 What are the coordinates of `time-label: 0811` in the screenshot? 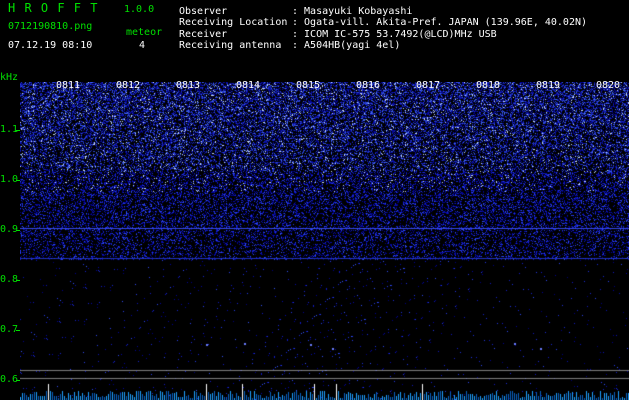 It's located at (68, 85).